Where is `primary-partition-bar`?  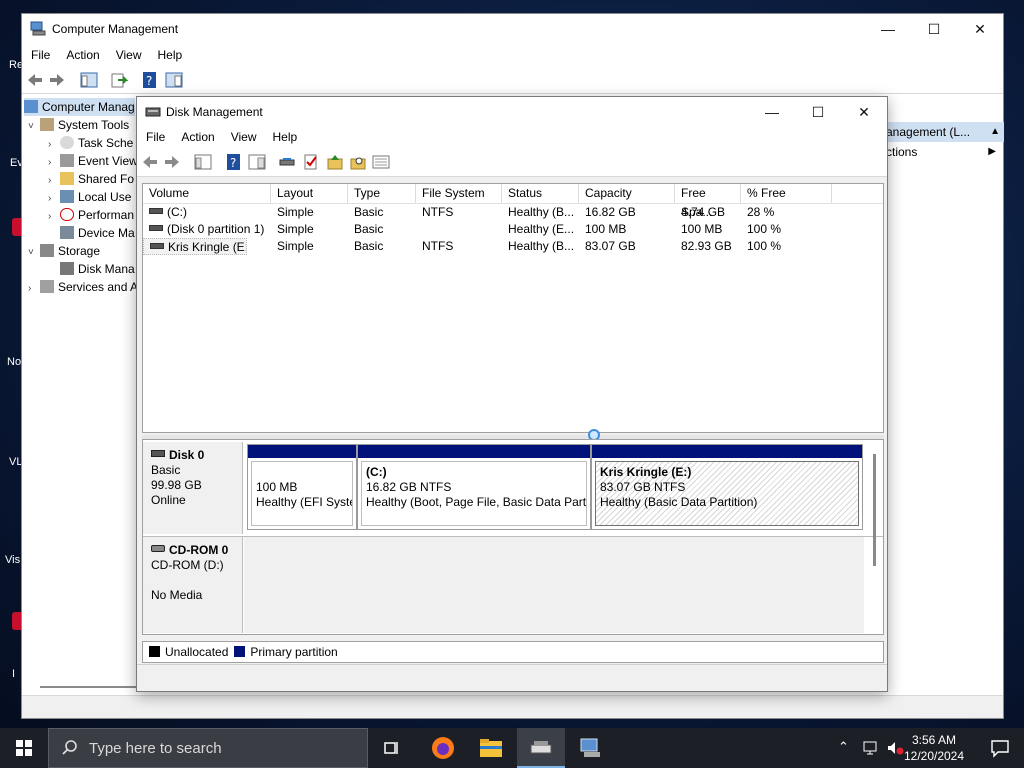 primary-partition-bar is located at coordinates (727, 451).